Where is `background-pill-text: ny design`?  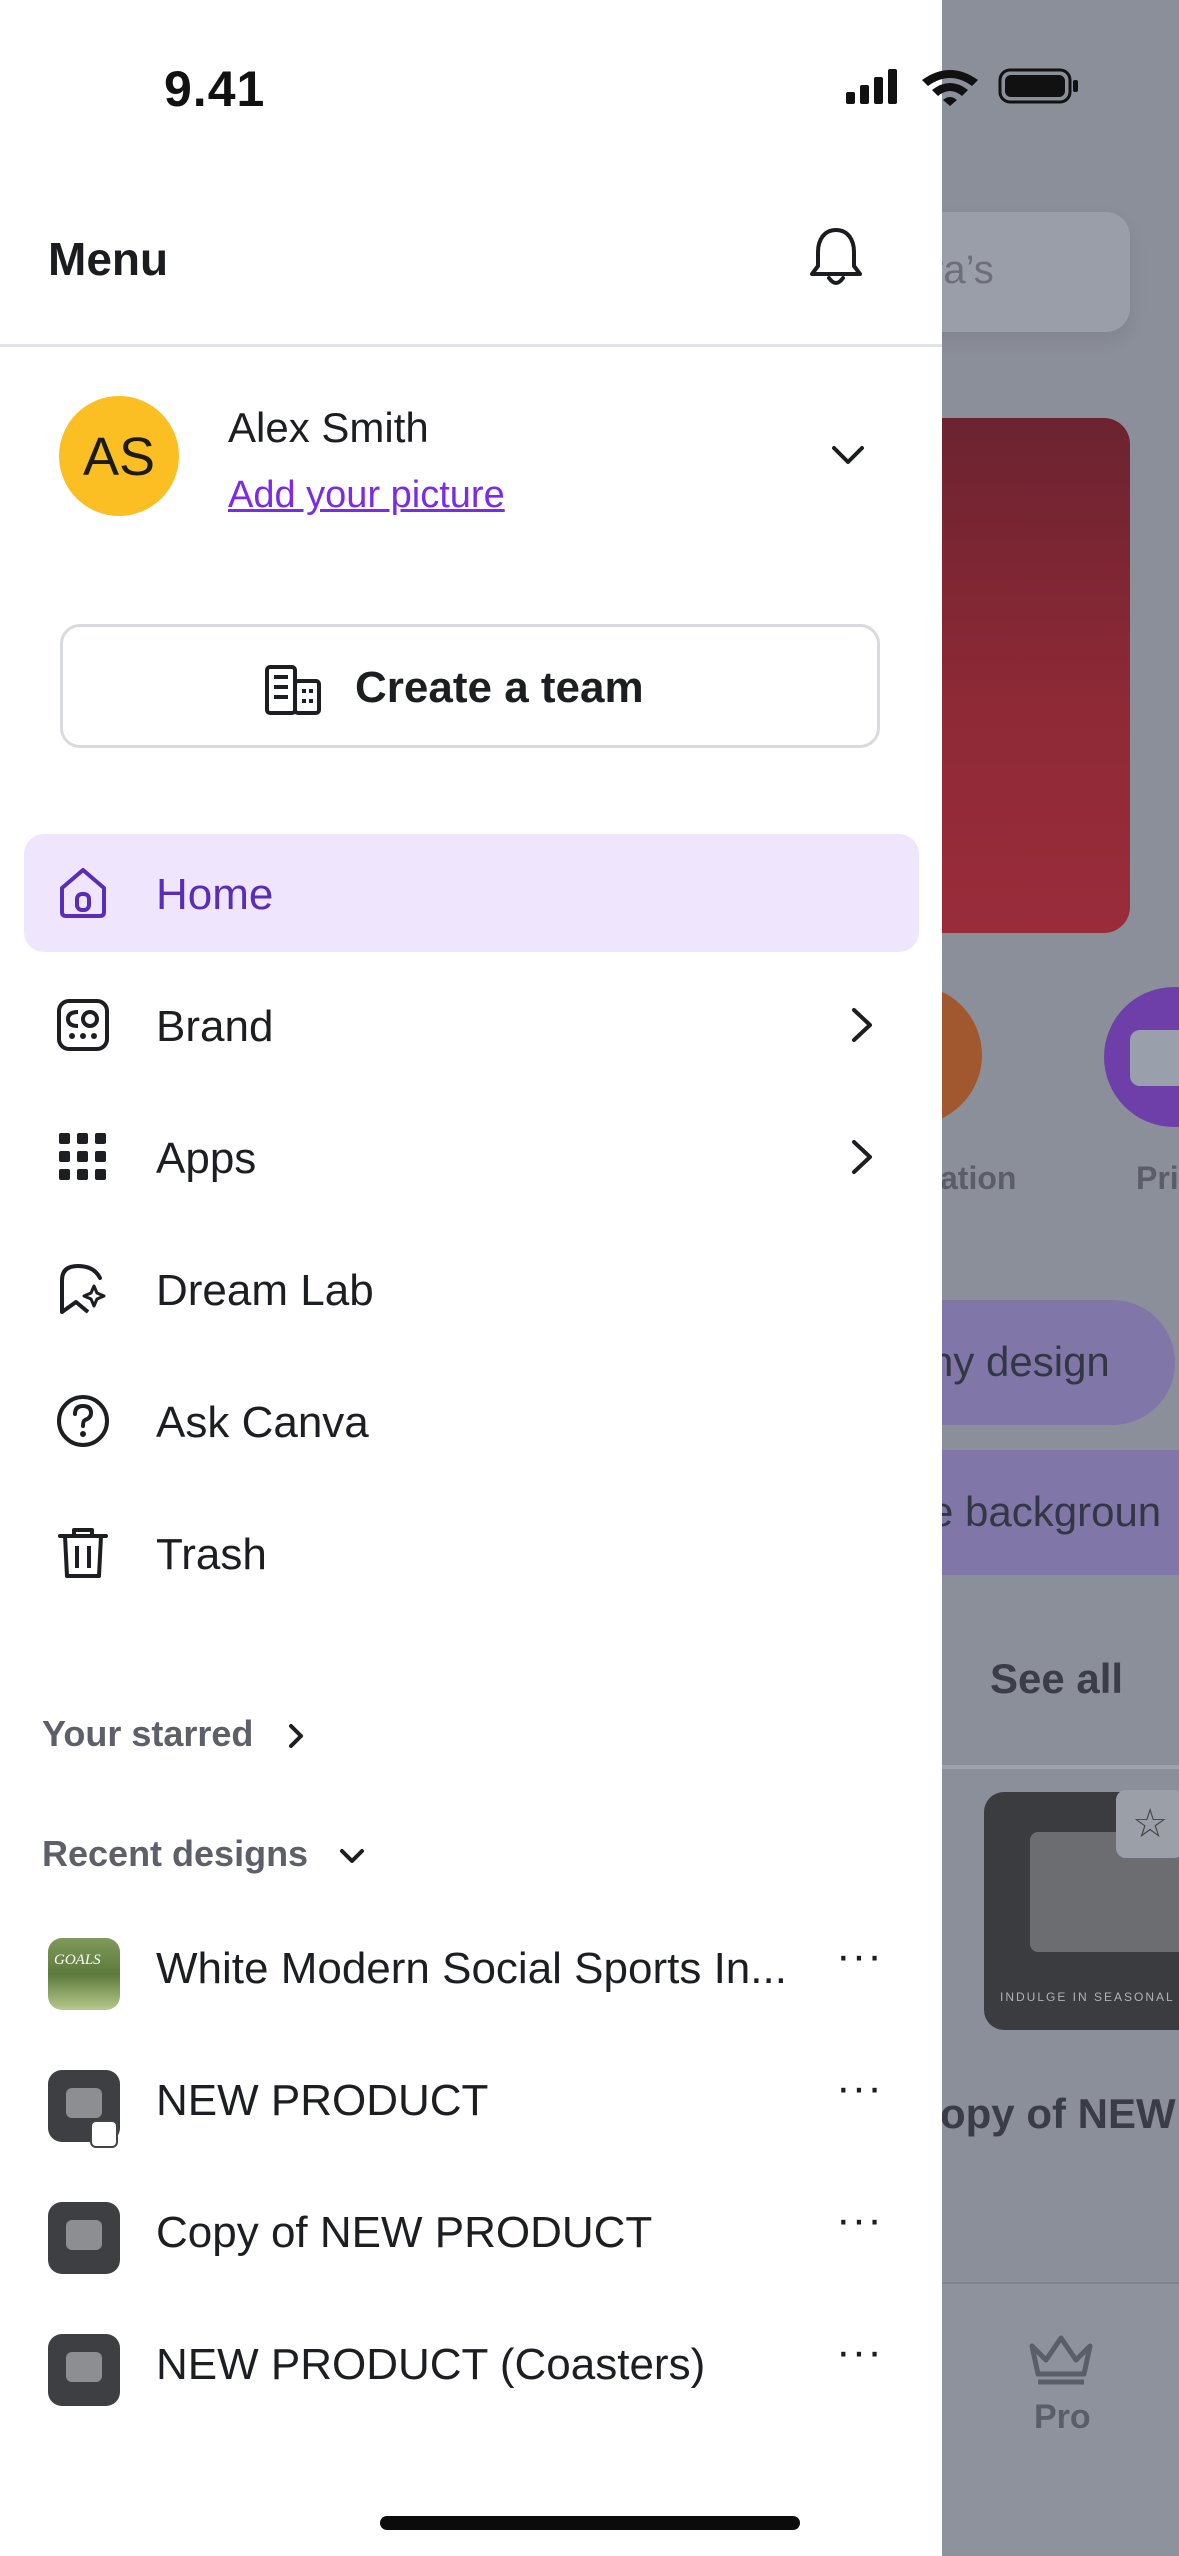
background-pill-text: ny design is located at coordinates (1020, 1361).